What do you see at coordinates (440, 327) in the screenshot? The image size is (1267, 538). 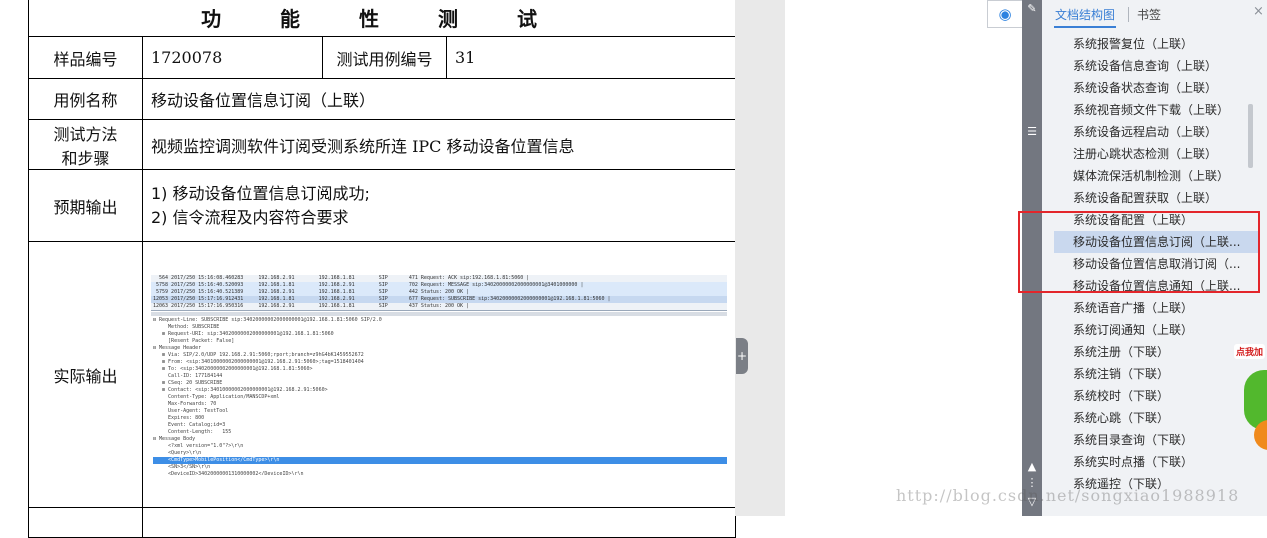 I see `detail-tree-line: Method: SUBSCRIBE` at bounding box center [440, 327].